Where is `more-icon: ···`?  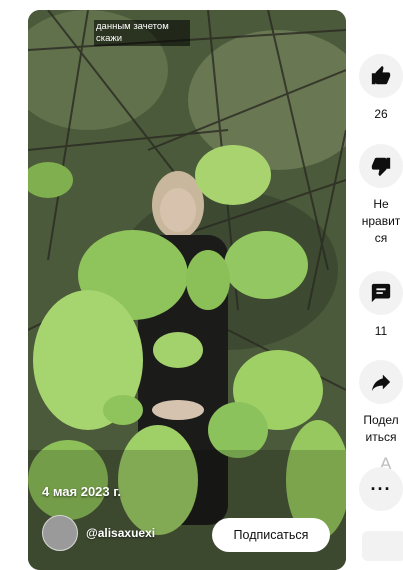
more-icon: ··· is located at coordinates (381, 489).